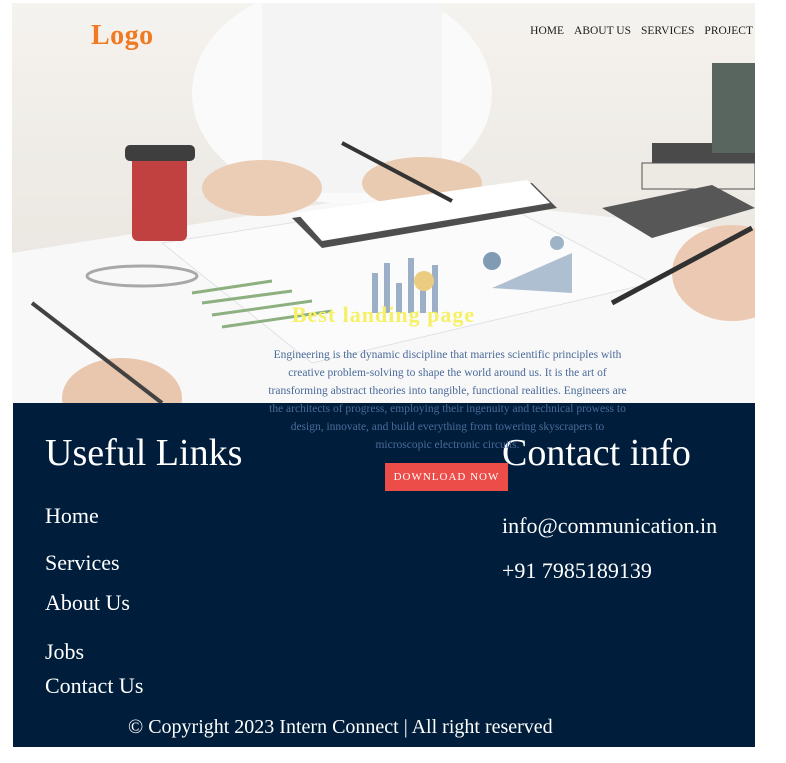 The width and height of the screenshot is (786, 763). I want to click on download-now-button: DOWNLOAD NOW, so click(446, 477).